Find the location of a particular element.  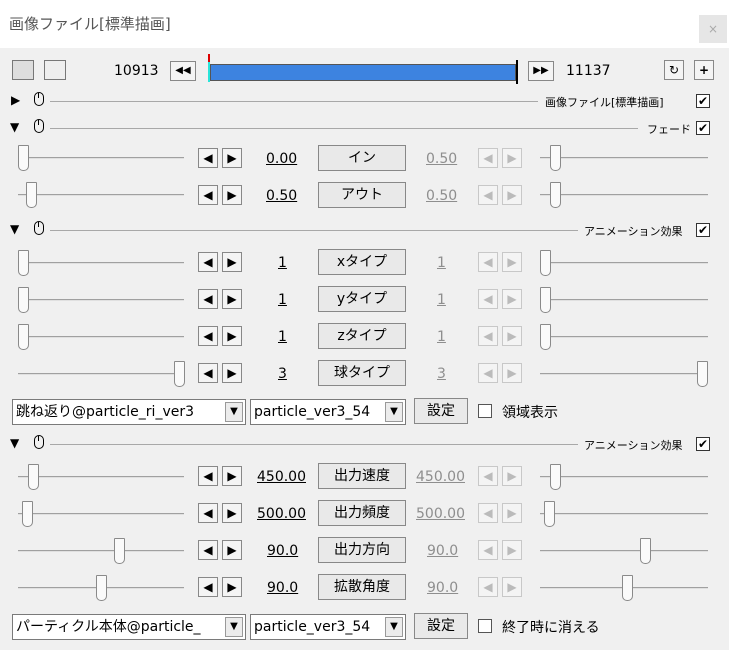

y-type-end-value: 1 is located at coordinates (441, 300).